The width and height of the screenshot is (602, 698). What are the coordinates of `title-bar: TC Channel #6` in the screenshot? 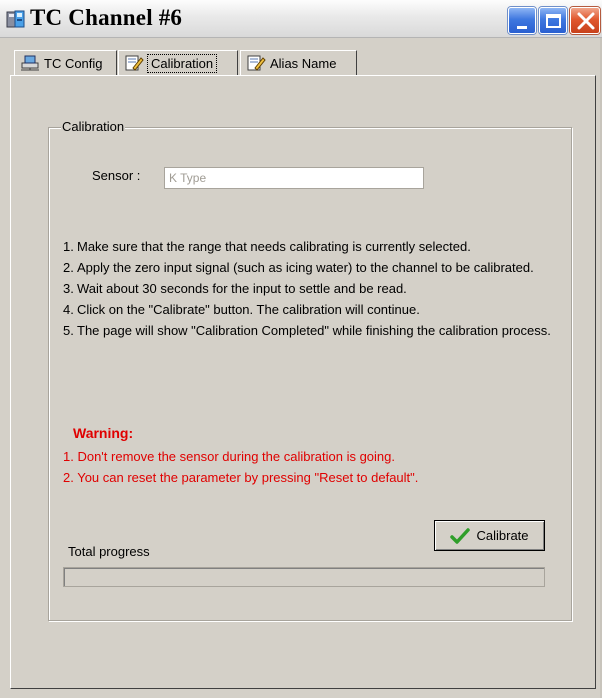 It's located at (301, 19).